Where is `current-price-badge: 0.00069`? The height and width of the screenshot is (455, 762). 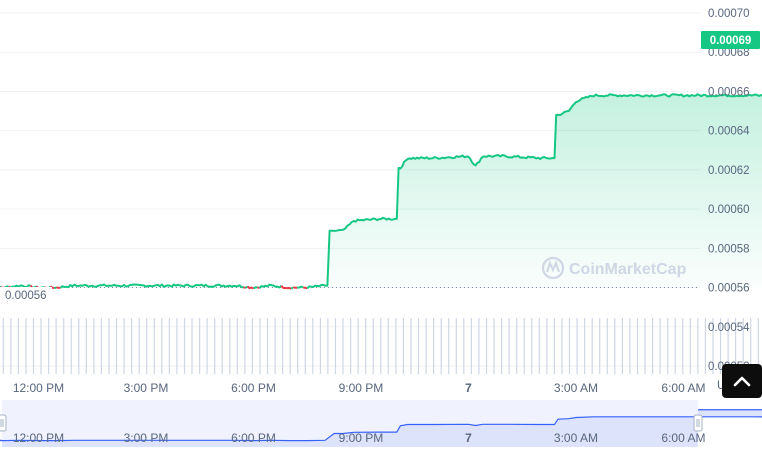
current-price-badge: 0.00069 is located at coordinates (730, 40).